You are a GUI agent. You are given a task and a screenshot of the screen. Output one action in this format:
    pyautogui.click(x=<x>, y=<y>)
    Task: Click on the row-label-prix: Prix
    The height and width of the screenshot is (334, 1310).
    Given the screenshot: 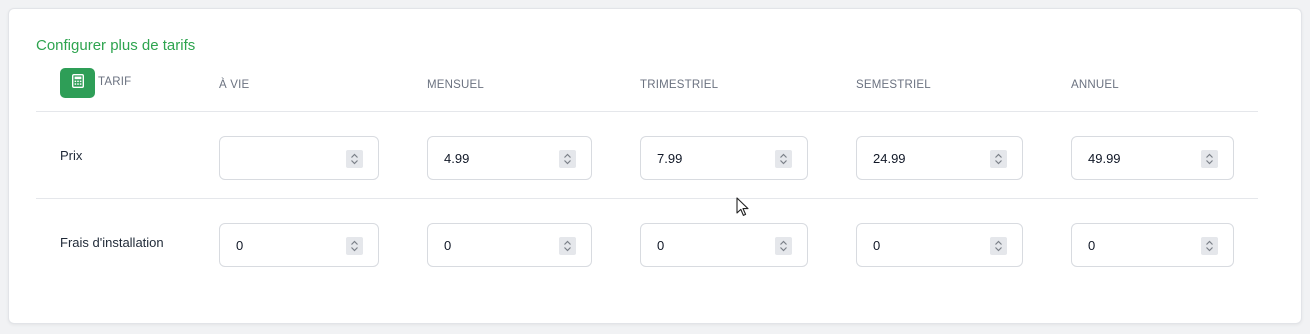 What is the action you would take?
    pyautogui.click(x=71, y=155)
    